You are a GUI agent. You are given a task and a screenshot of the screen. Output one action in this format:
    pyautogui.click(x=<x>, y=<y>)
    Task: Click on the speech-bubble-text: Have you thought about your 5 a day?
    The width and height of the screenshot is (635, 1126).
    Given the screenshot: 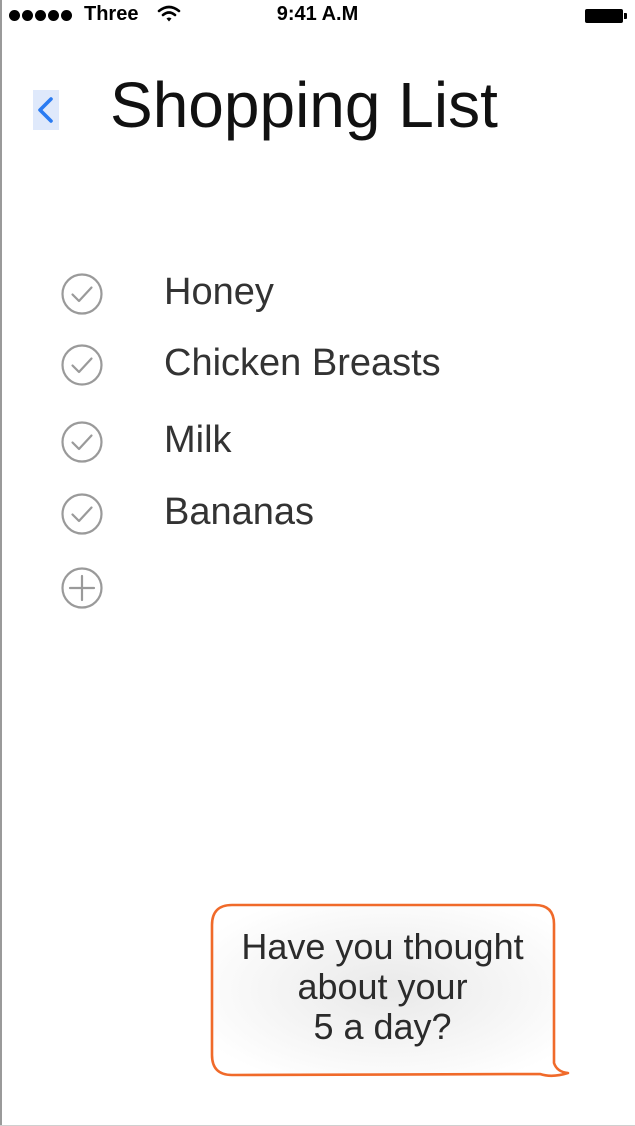 What is the action you would take?
    pyautogui.click(x=382, y=986)
    